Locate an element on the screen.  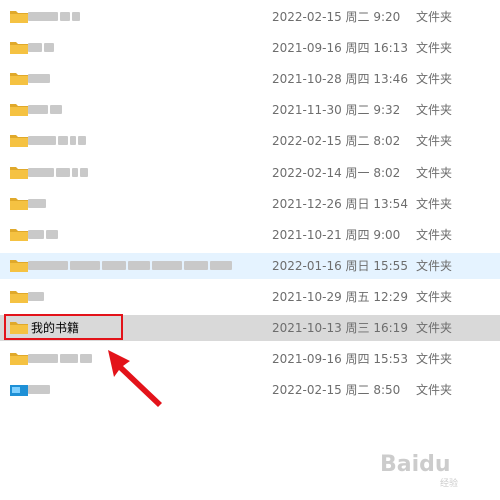
modified-date: 2022-02-14 周一 8:02 is located at coordinates (336, 172).